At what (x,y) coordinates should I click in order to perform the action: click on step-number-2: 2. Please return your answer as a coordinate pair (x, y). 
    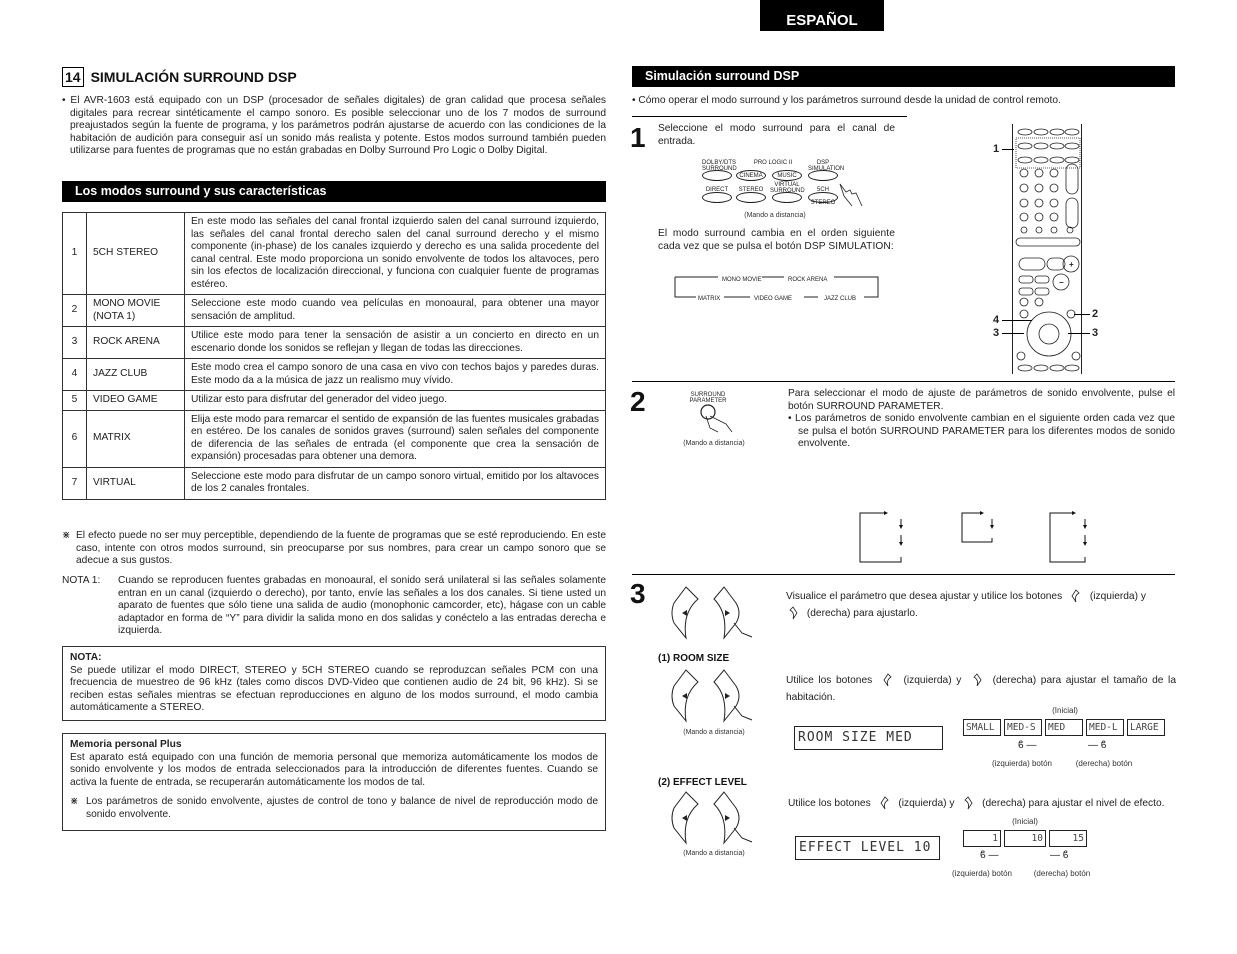
    Looking at the image, I should click on (638, 401).